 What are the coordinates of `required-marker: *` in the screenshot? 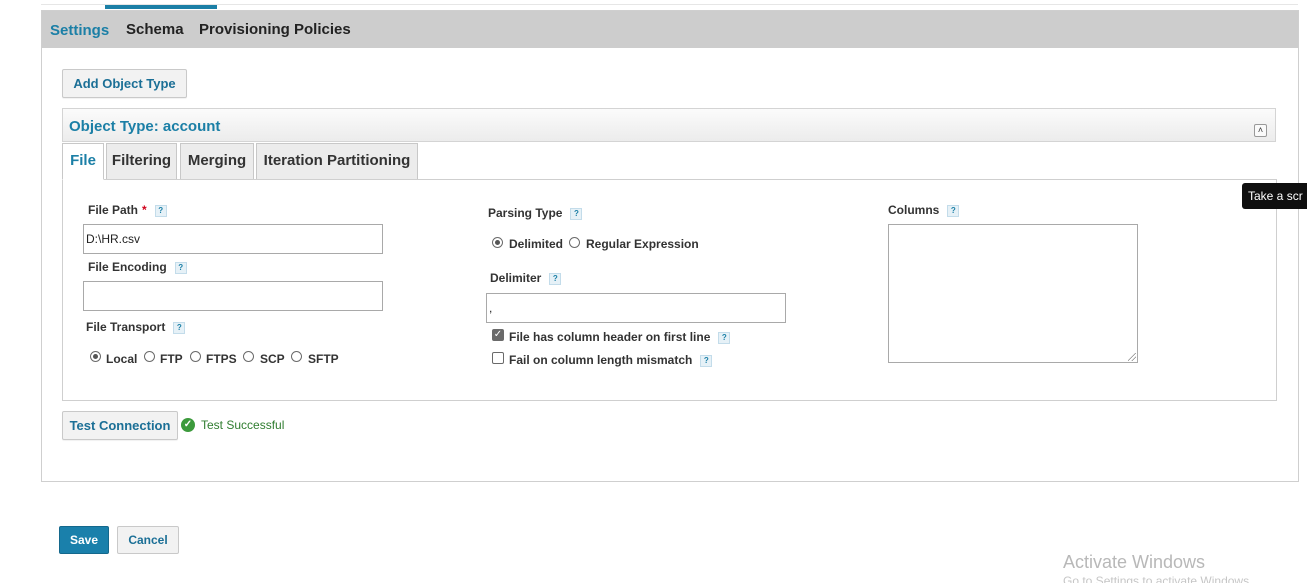 It's located at (144, 210).